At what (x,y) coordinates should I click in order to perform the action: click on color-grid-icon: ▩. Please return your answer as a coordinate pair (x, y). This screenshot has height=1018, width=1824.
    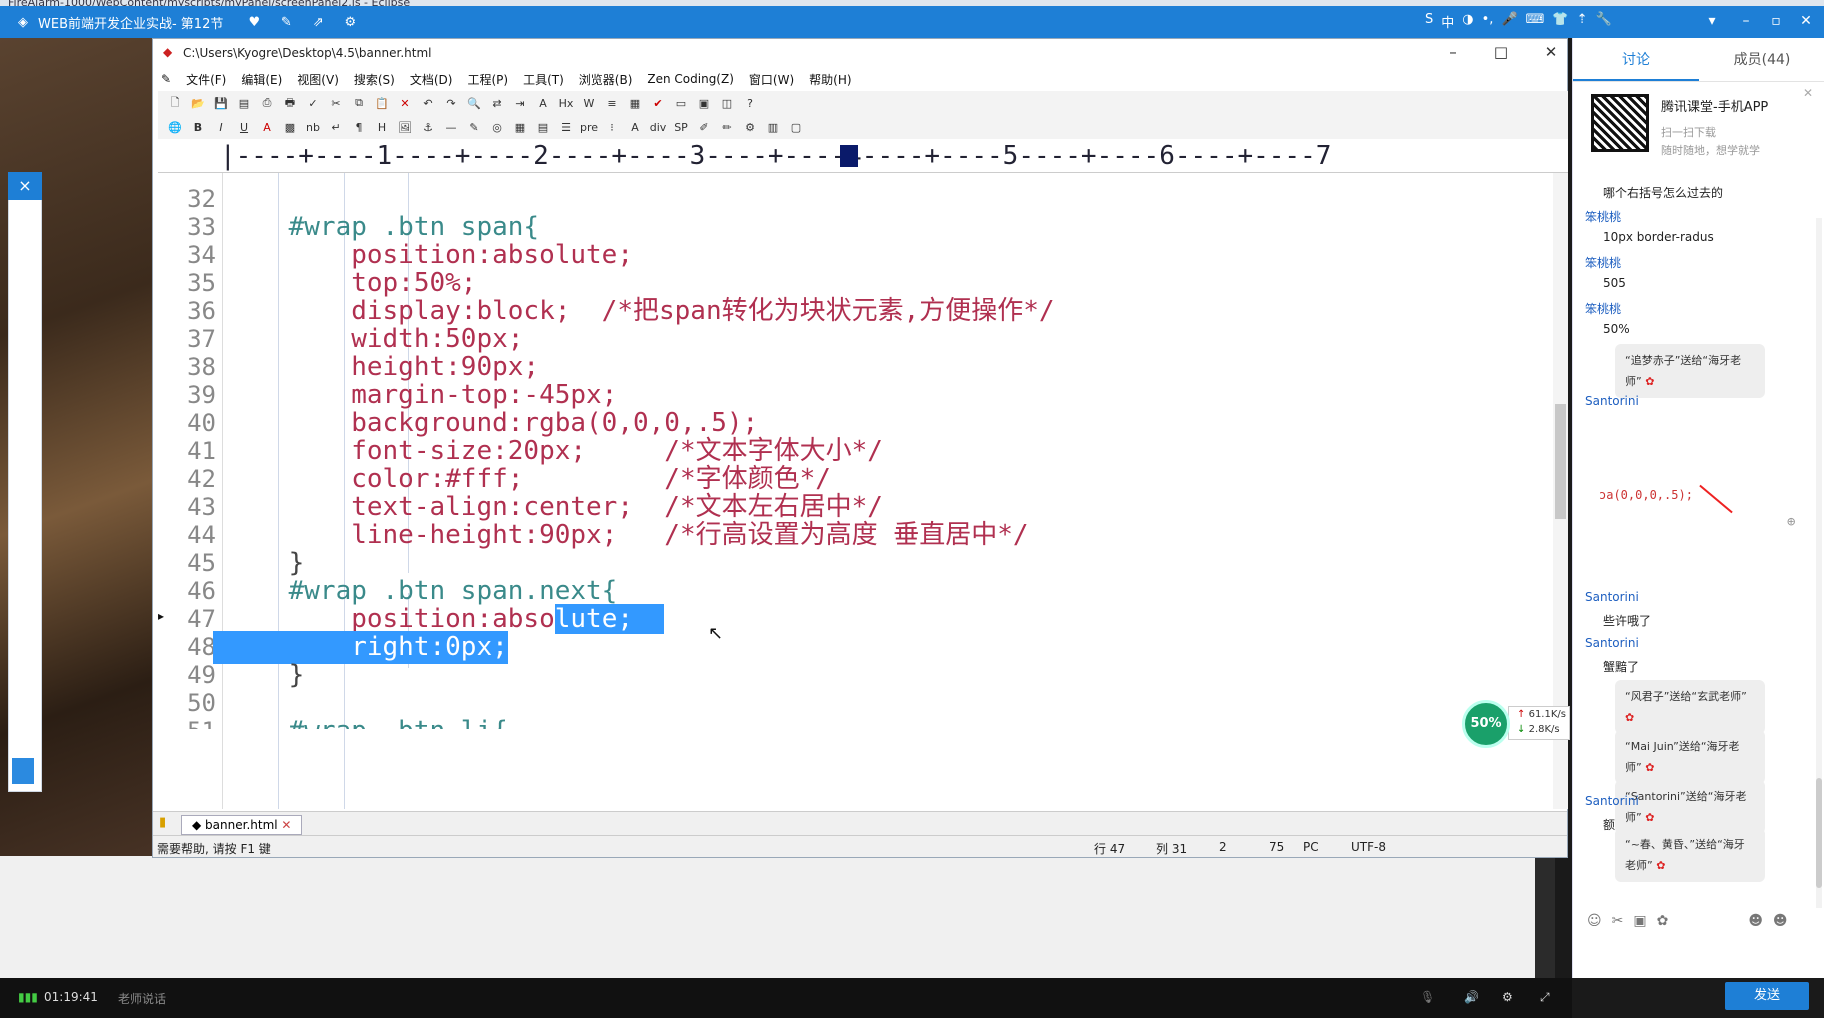
    Looking at the image, I should click on (290, 127).